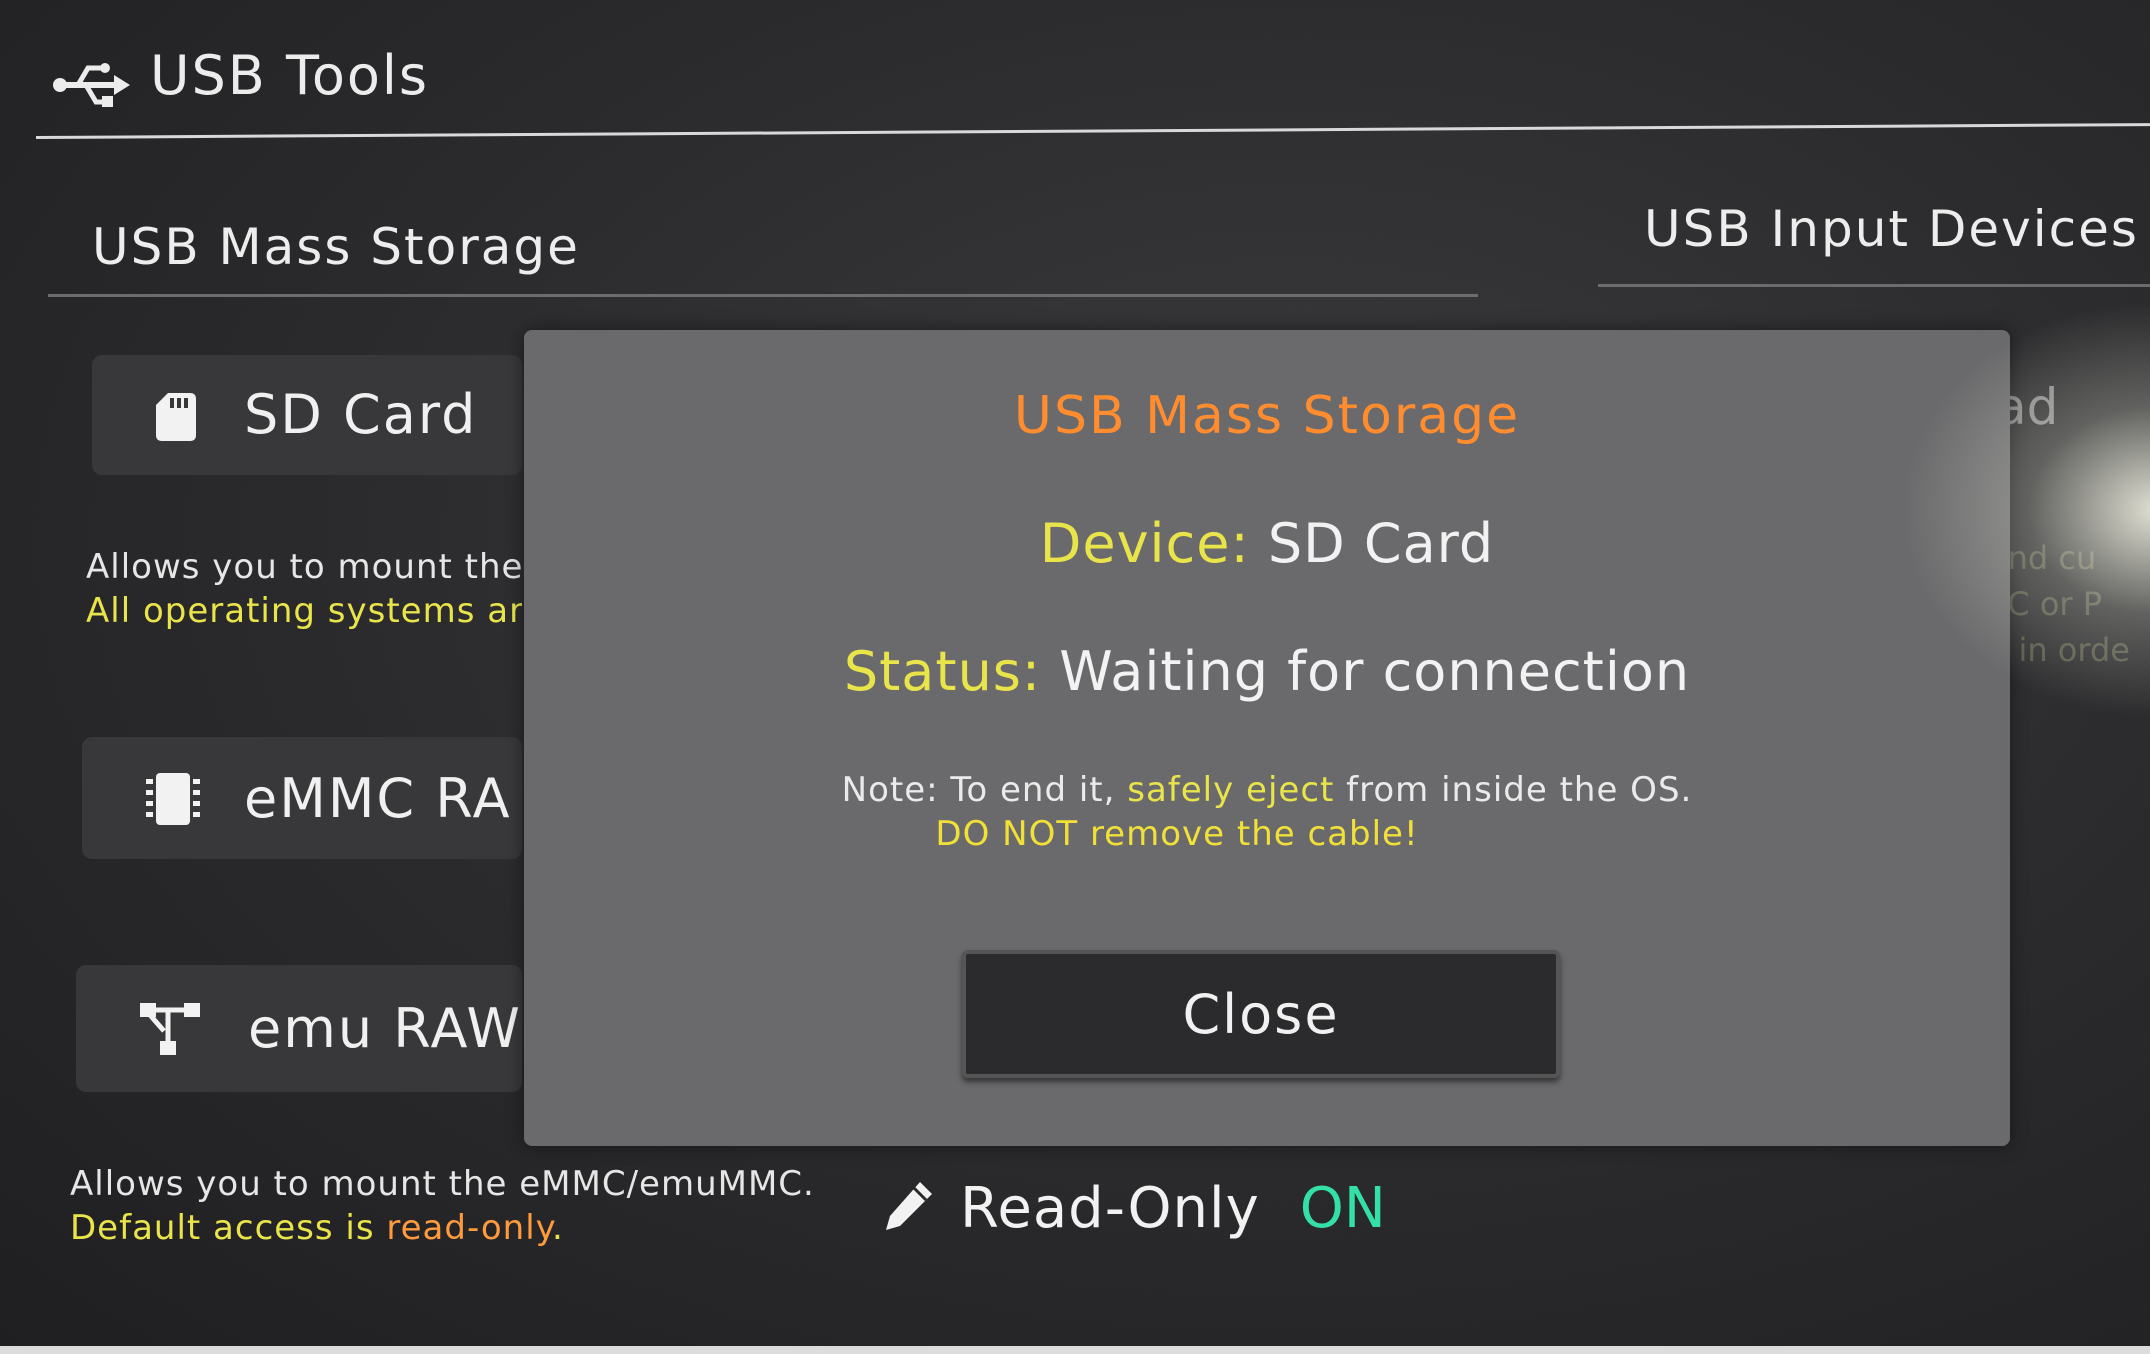  What do you see at coordinates (173, 801) in the screenshot?
I see `chip-icon` at bounding box center [173, 801].